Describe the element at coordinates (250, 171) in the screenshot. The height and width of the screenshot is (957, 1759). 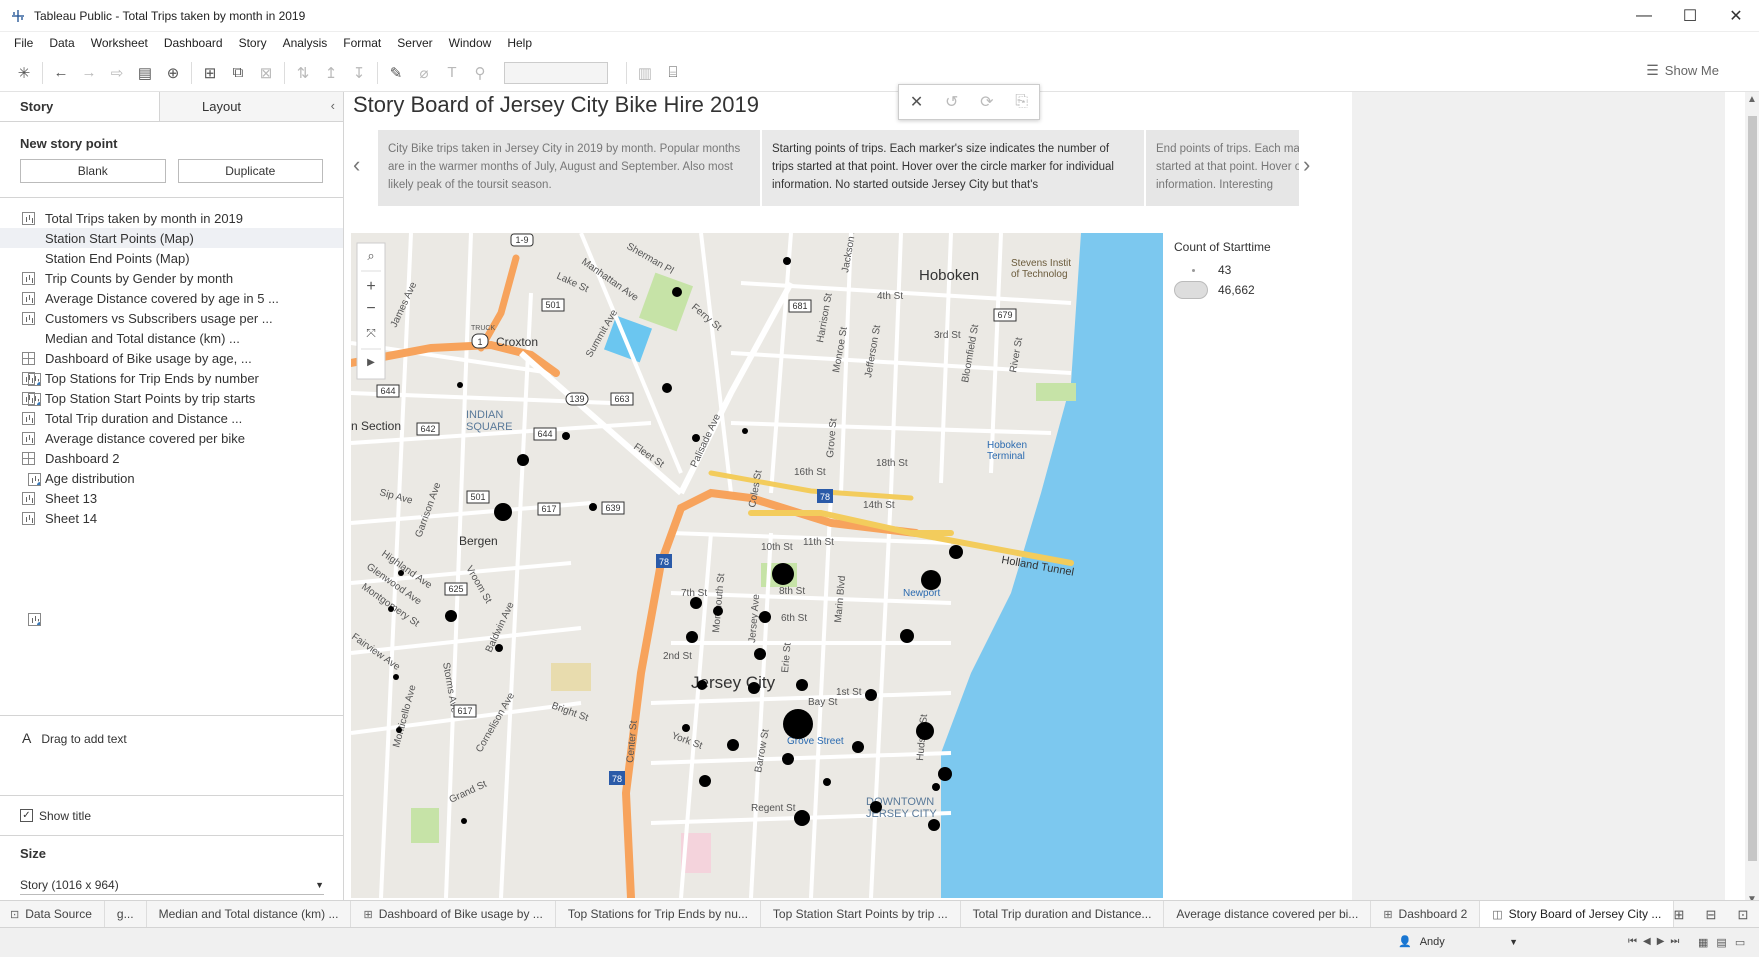
I see `duplicate-button: Duplicate` at that location.